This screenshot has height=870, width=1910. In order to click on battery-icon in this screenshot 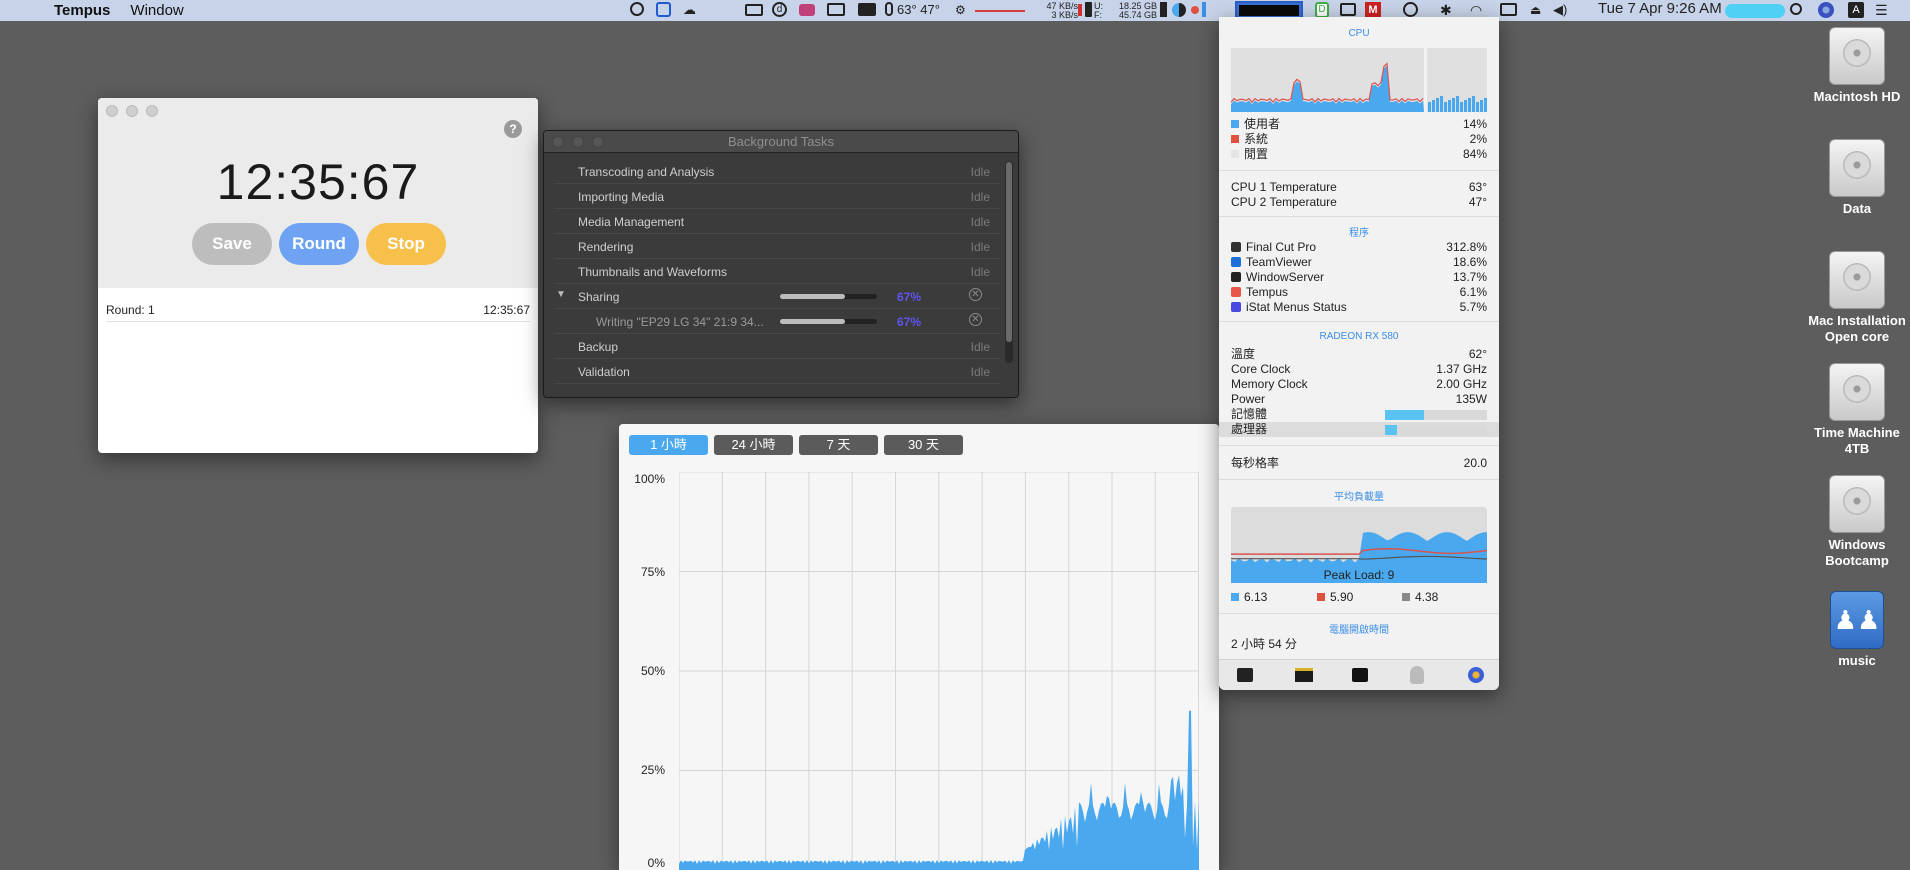, I will do `click(1163, 9)`.